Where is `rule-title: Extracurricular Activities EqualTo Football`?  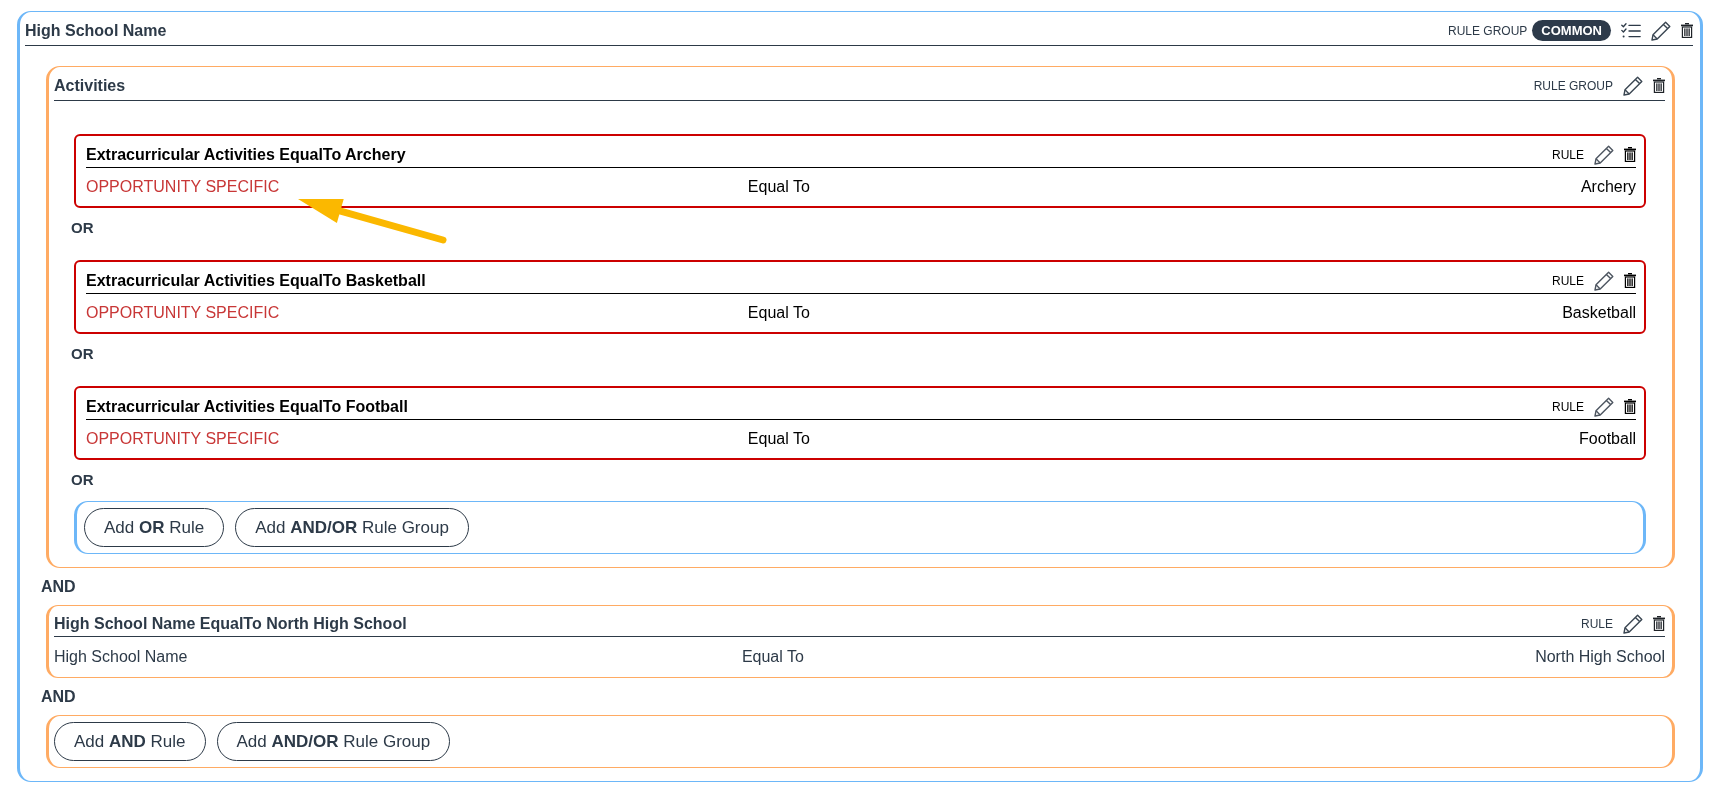 rule-title: Extracurricular Activities EqualTo Football is located at coordinates (247, 406).